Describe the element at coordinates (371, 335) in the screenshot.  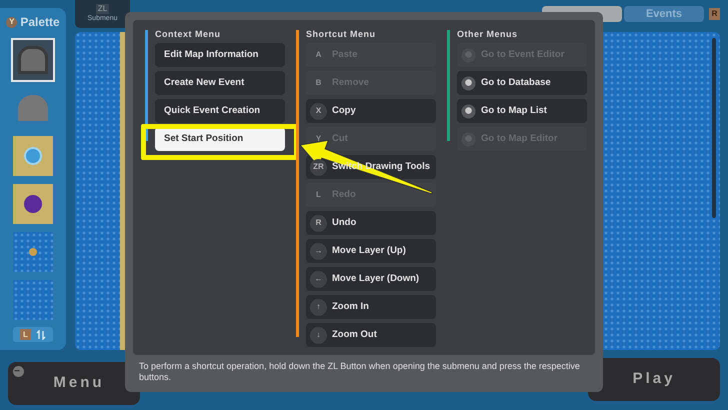
I see `menu-item: ↓ Zoom Out` at that location.